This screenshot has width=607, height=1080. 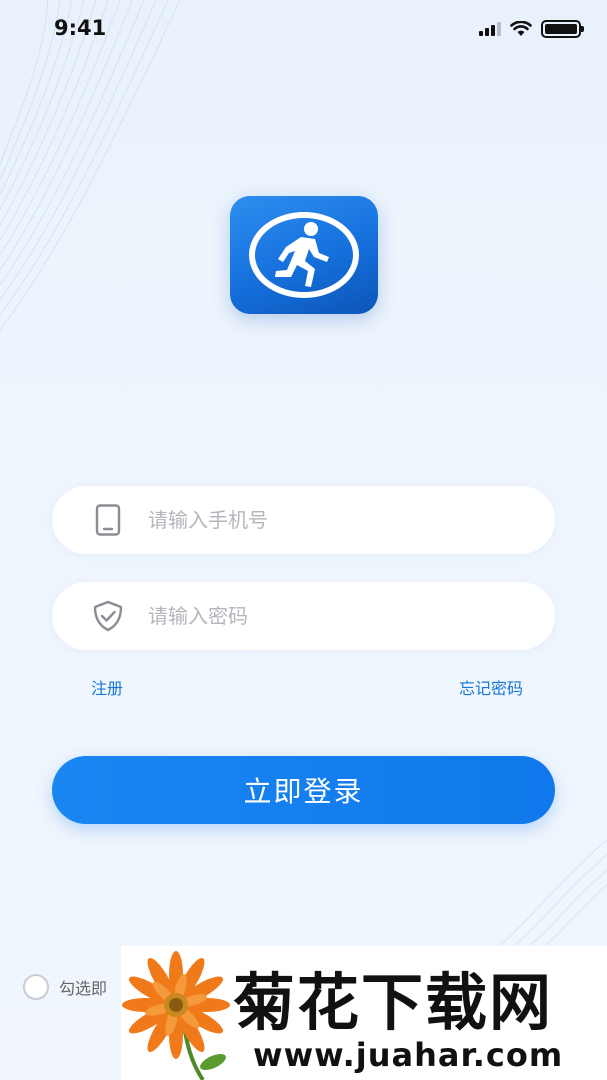 What do you see at coordinates (108, 520) in the screenshot?
I see `phone-icon` at bounding box center [108, 520].